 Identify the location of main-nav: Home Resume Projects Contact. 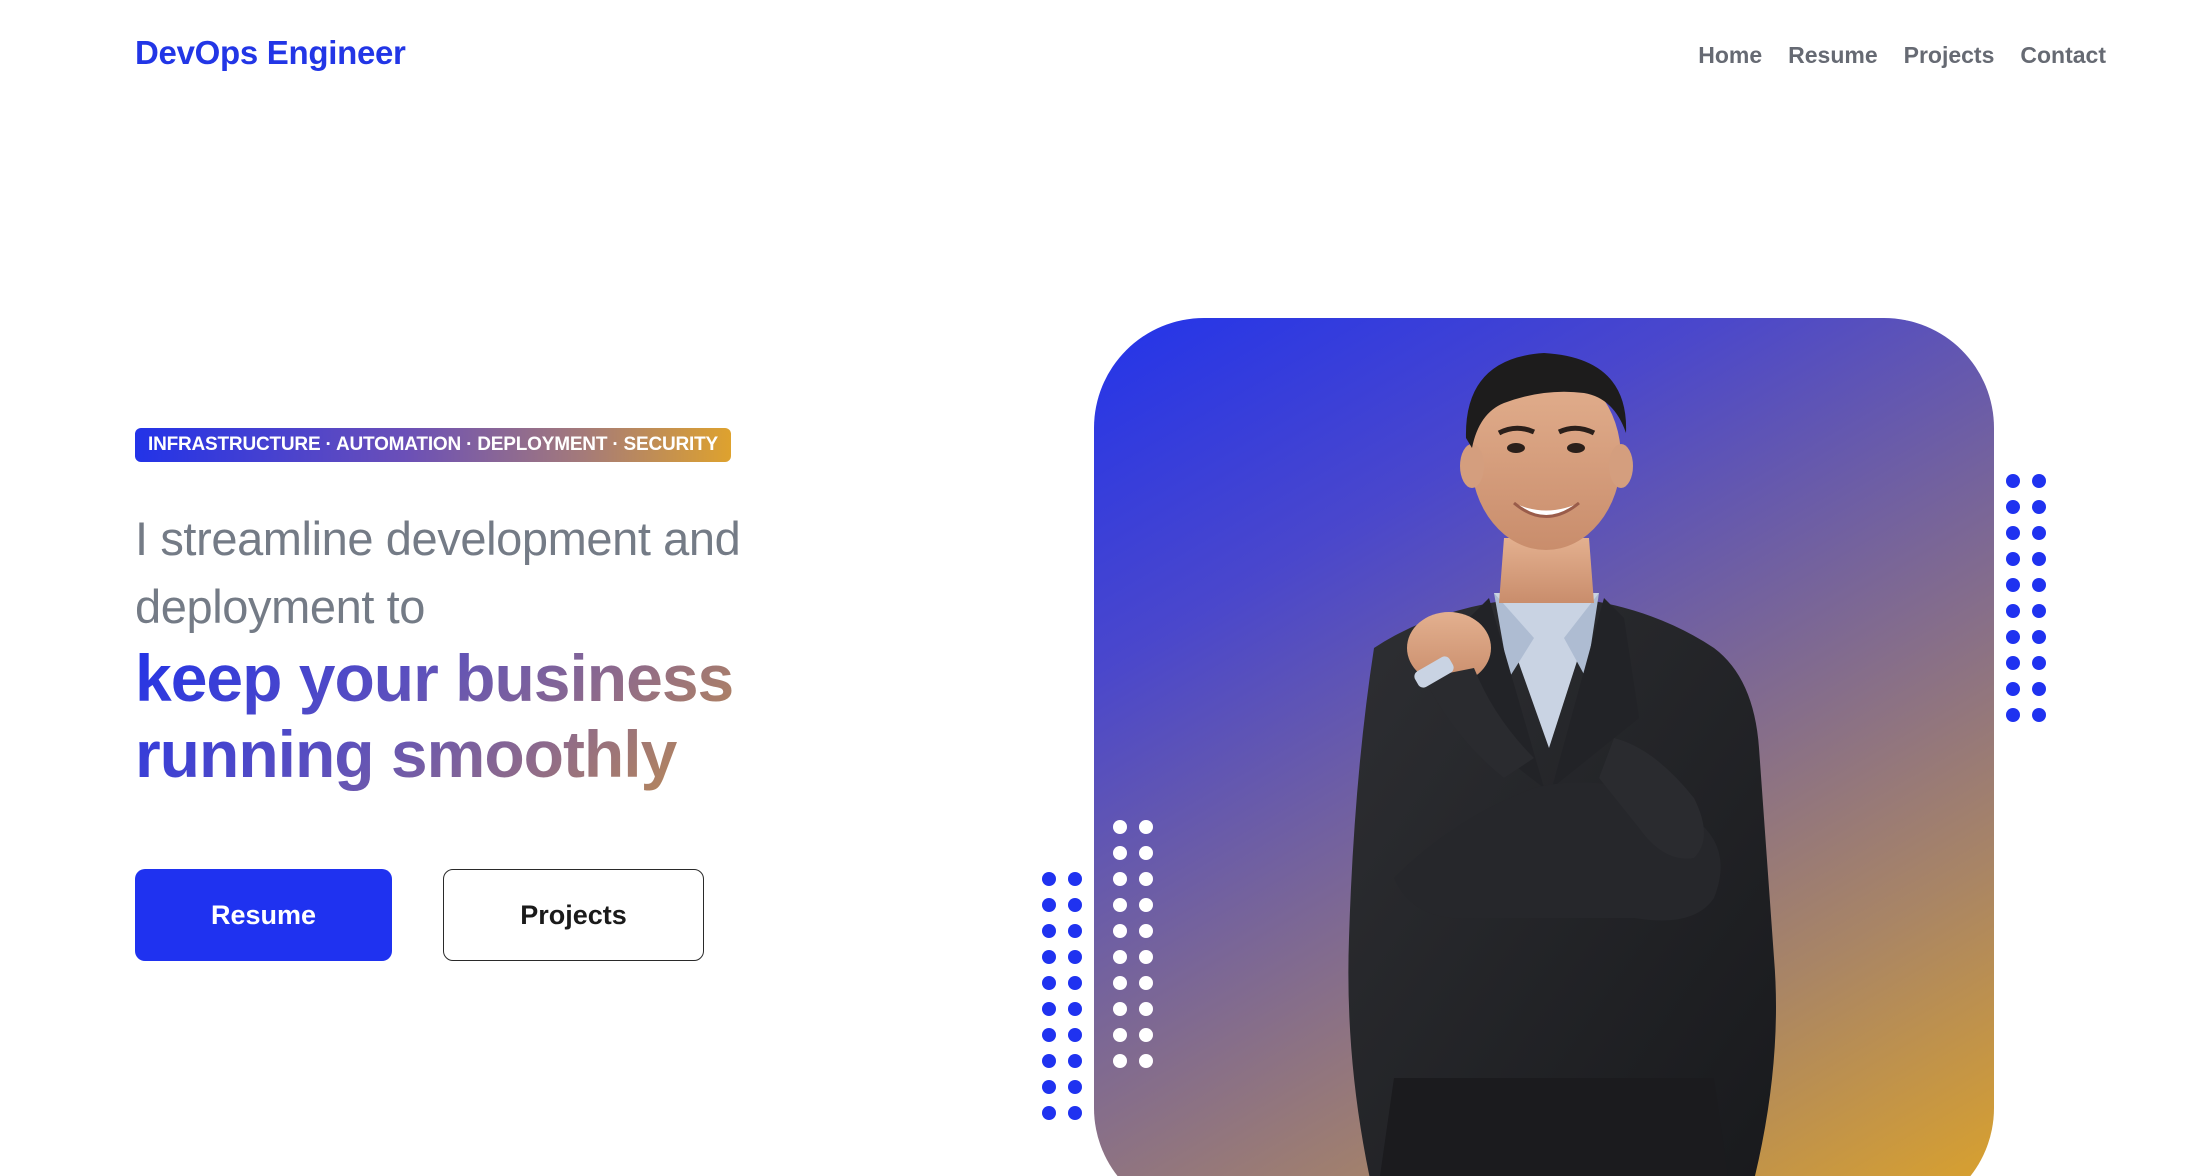
(1902, 55).